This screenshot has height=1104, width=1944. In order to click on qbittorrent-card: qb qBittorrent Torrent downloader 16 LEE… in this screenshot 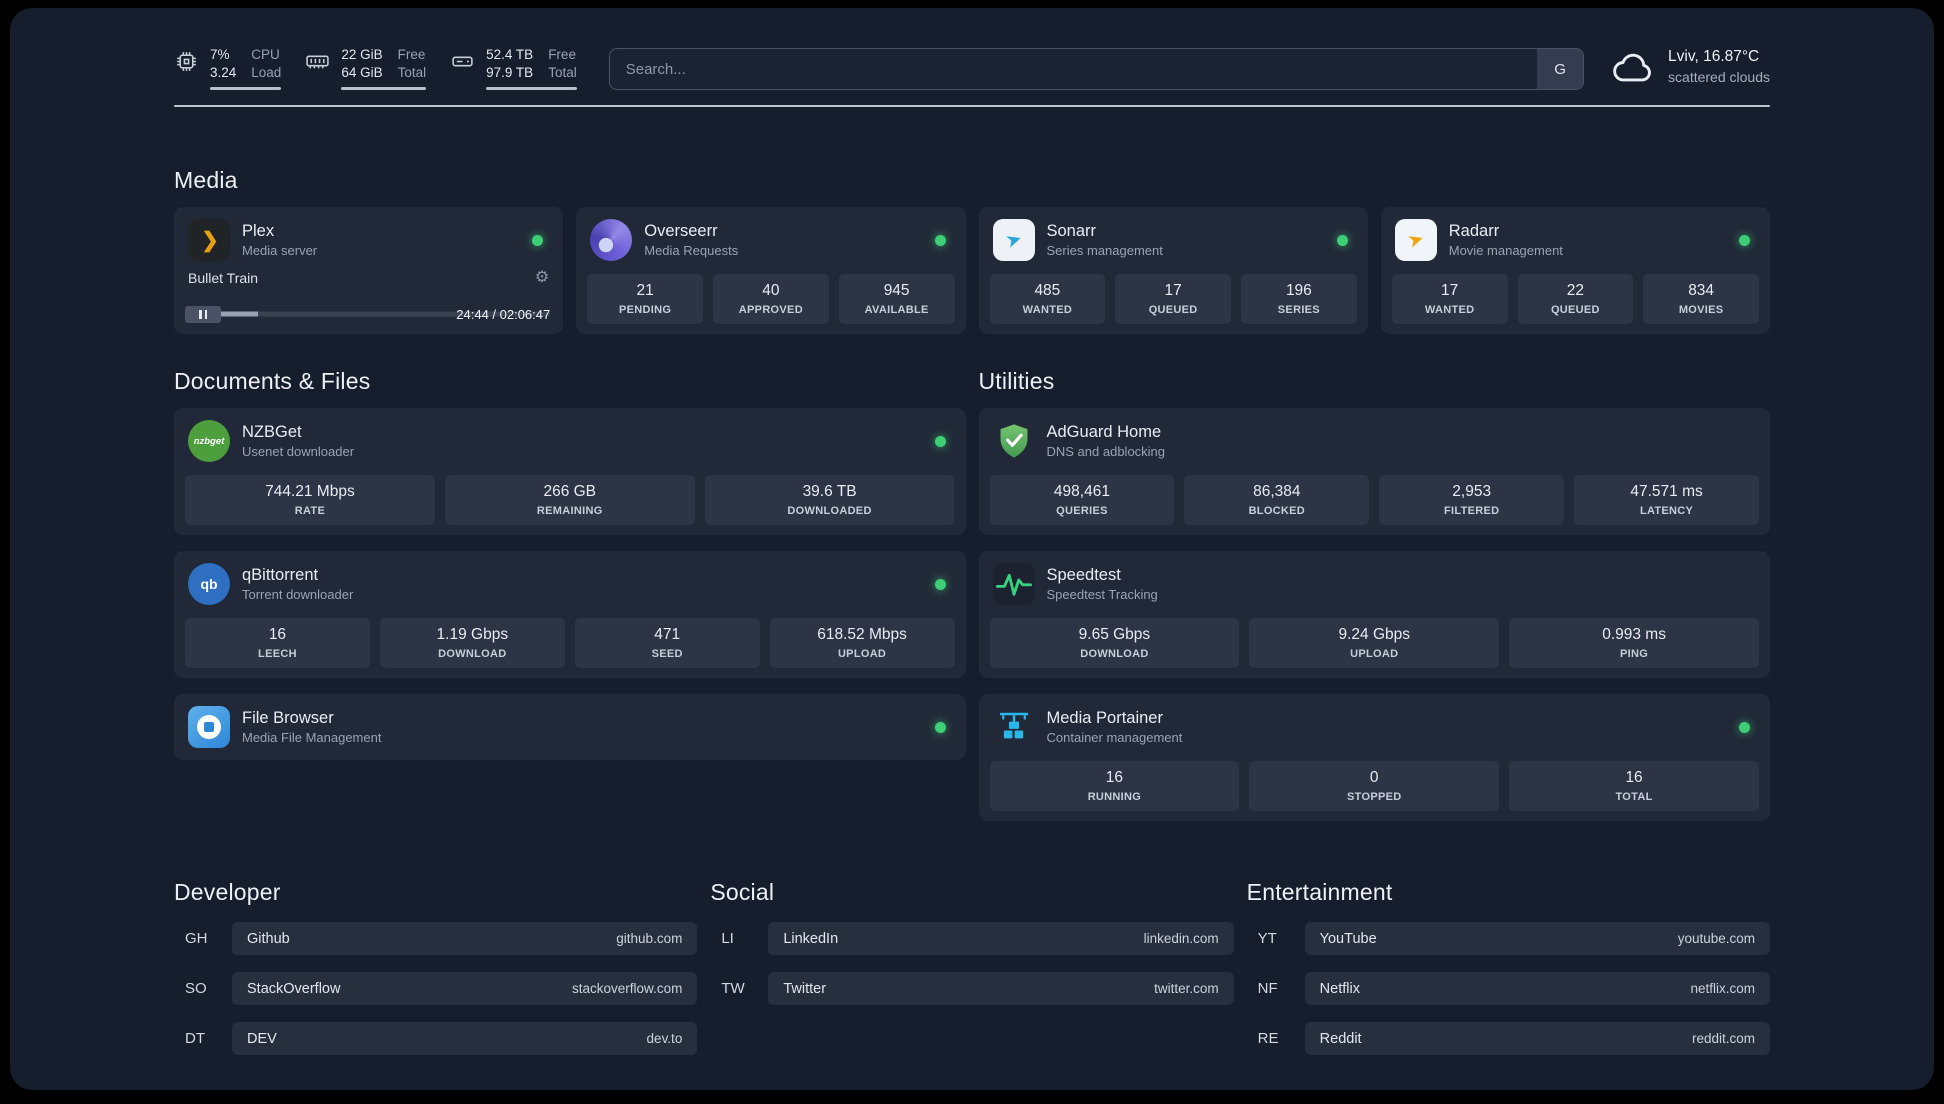, I will do `click(570, 614)`.